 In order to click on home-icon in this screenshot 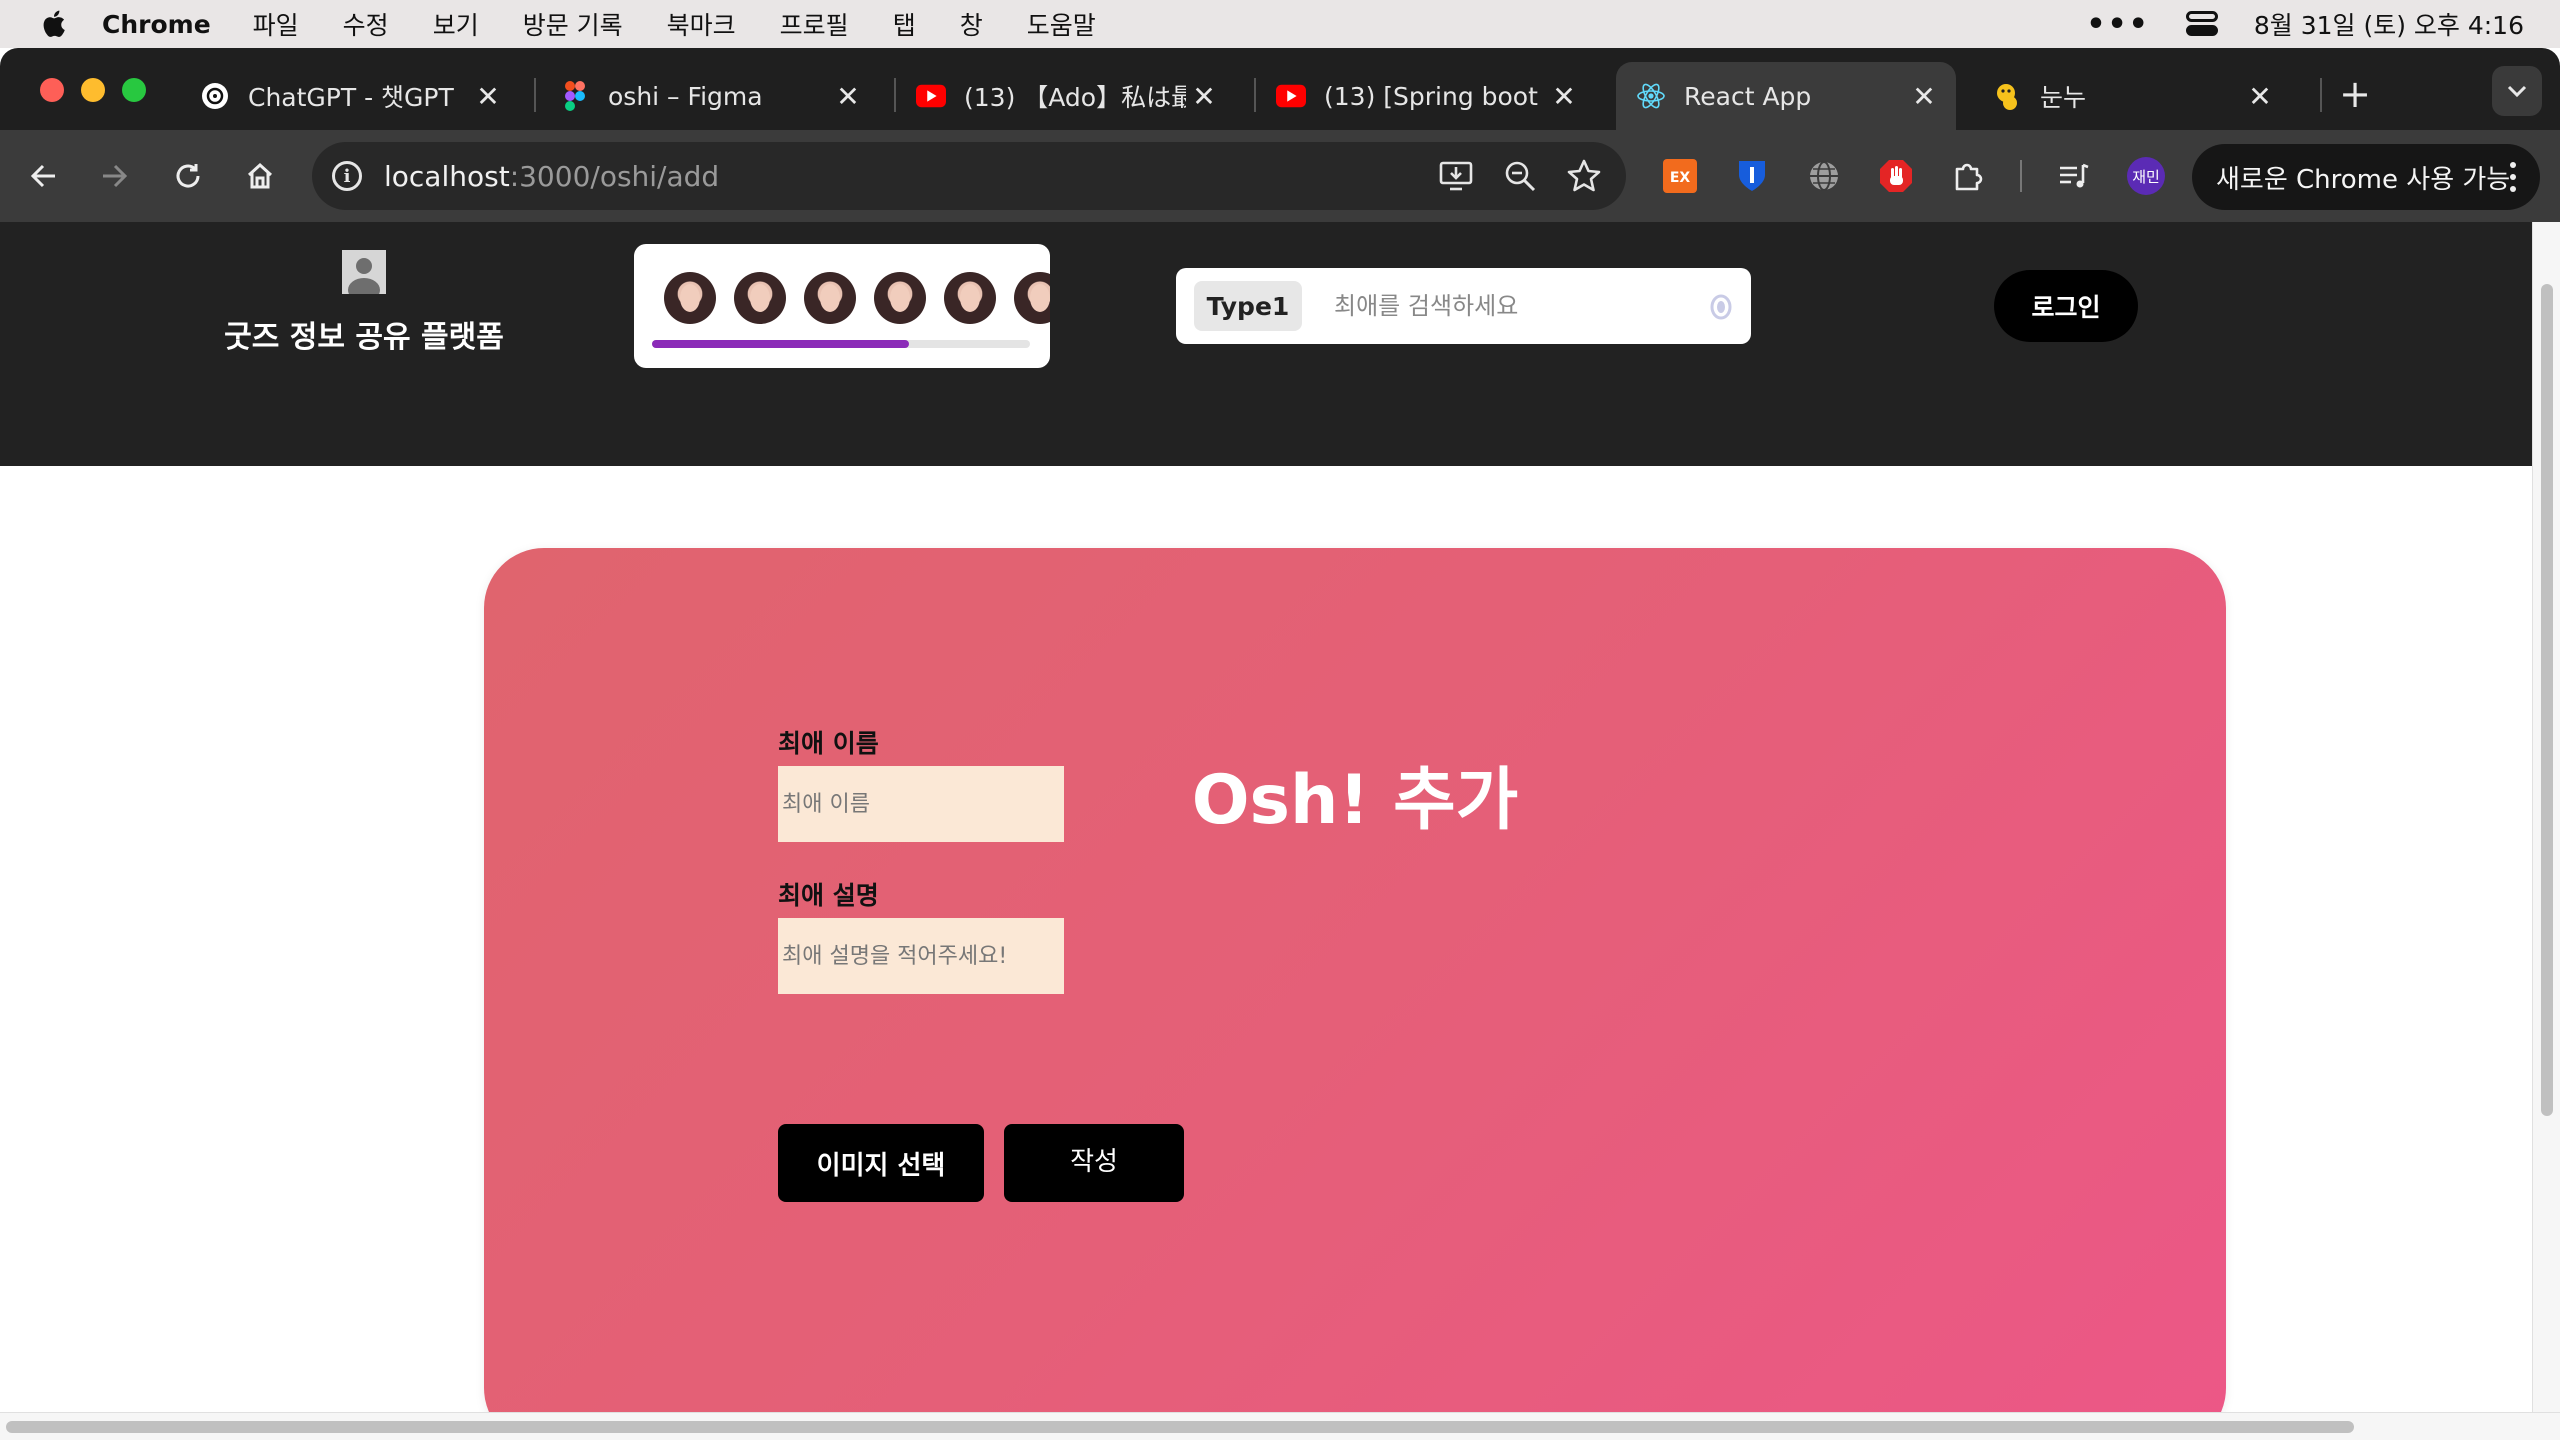, I will do `click(260, 175)`.